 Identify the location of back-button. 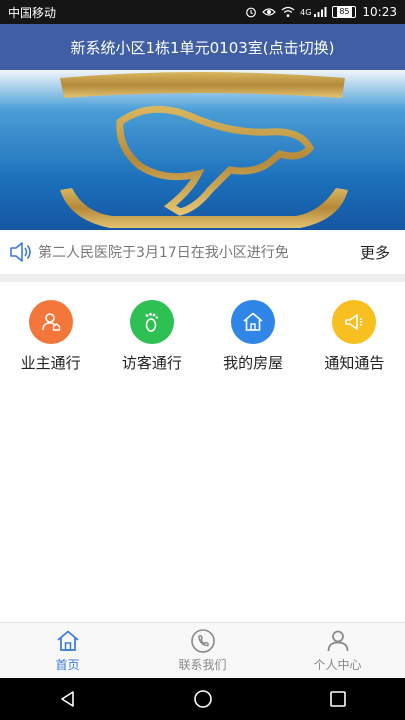
(68, 699).